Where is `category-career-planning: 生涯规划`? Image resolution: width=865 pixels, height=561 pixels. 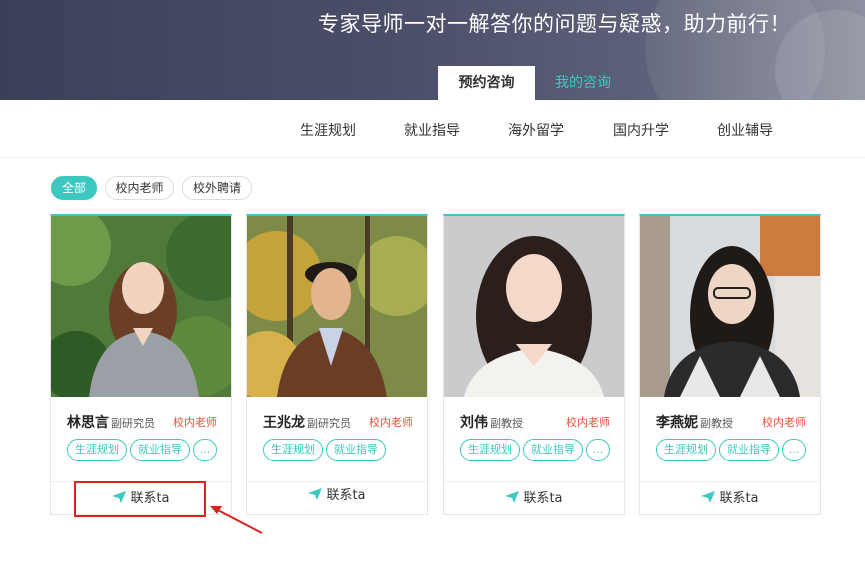
category-career-planning: 生涯规划 is located at coordinates (328, 130).